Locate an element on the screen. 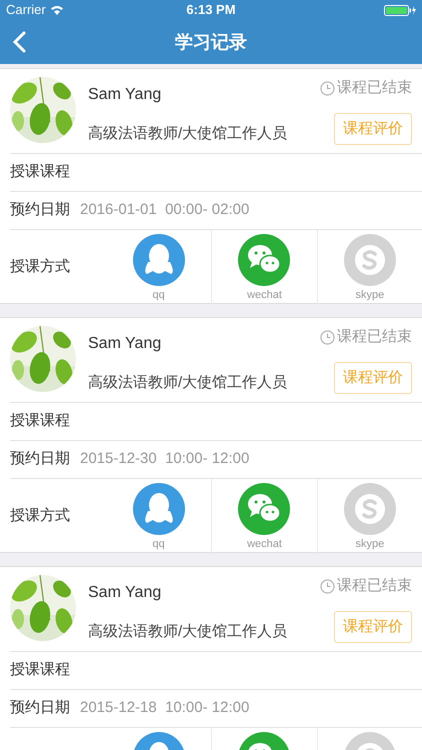 Image resolution: width=422 pixels, height=750 pixels. back-icon is located at coordinates (19, 42).